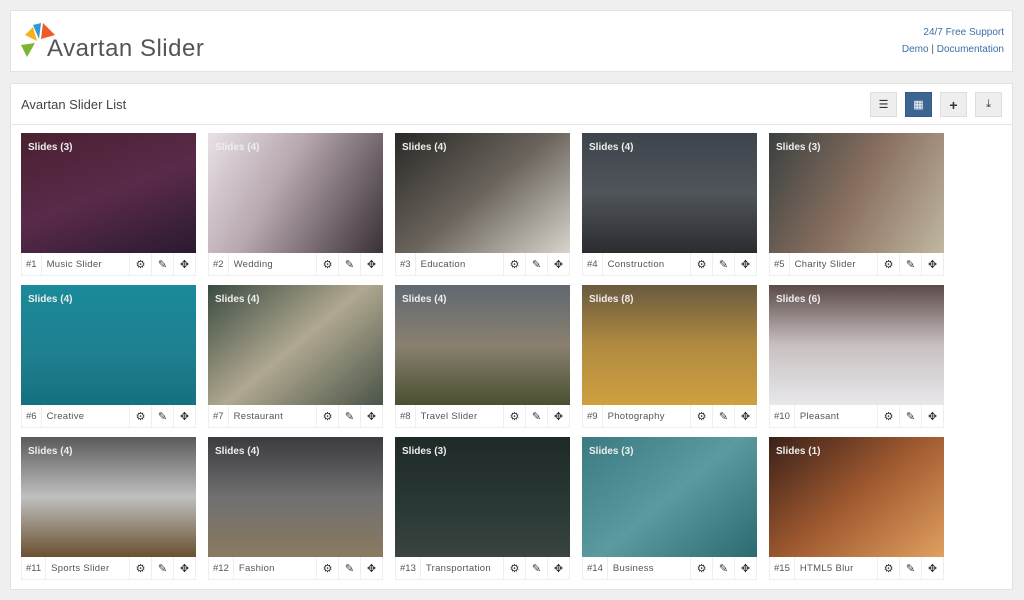  What do you see at coordinates (646, 264) in the screenshot?
I see `slider-name: Construction` at bounding box center [646, 264].